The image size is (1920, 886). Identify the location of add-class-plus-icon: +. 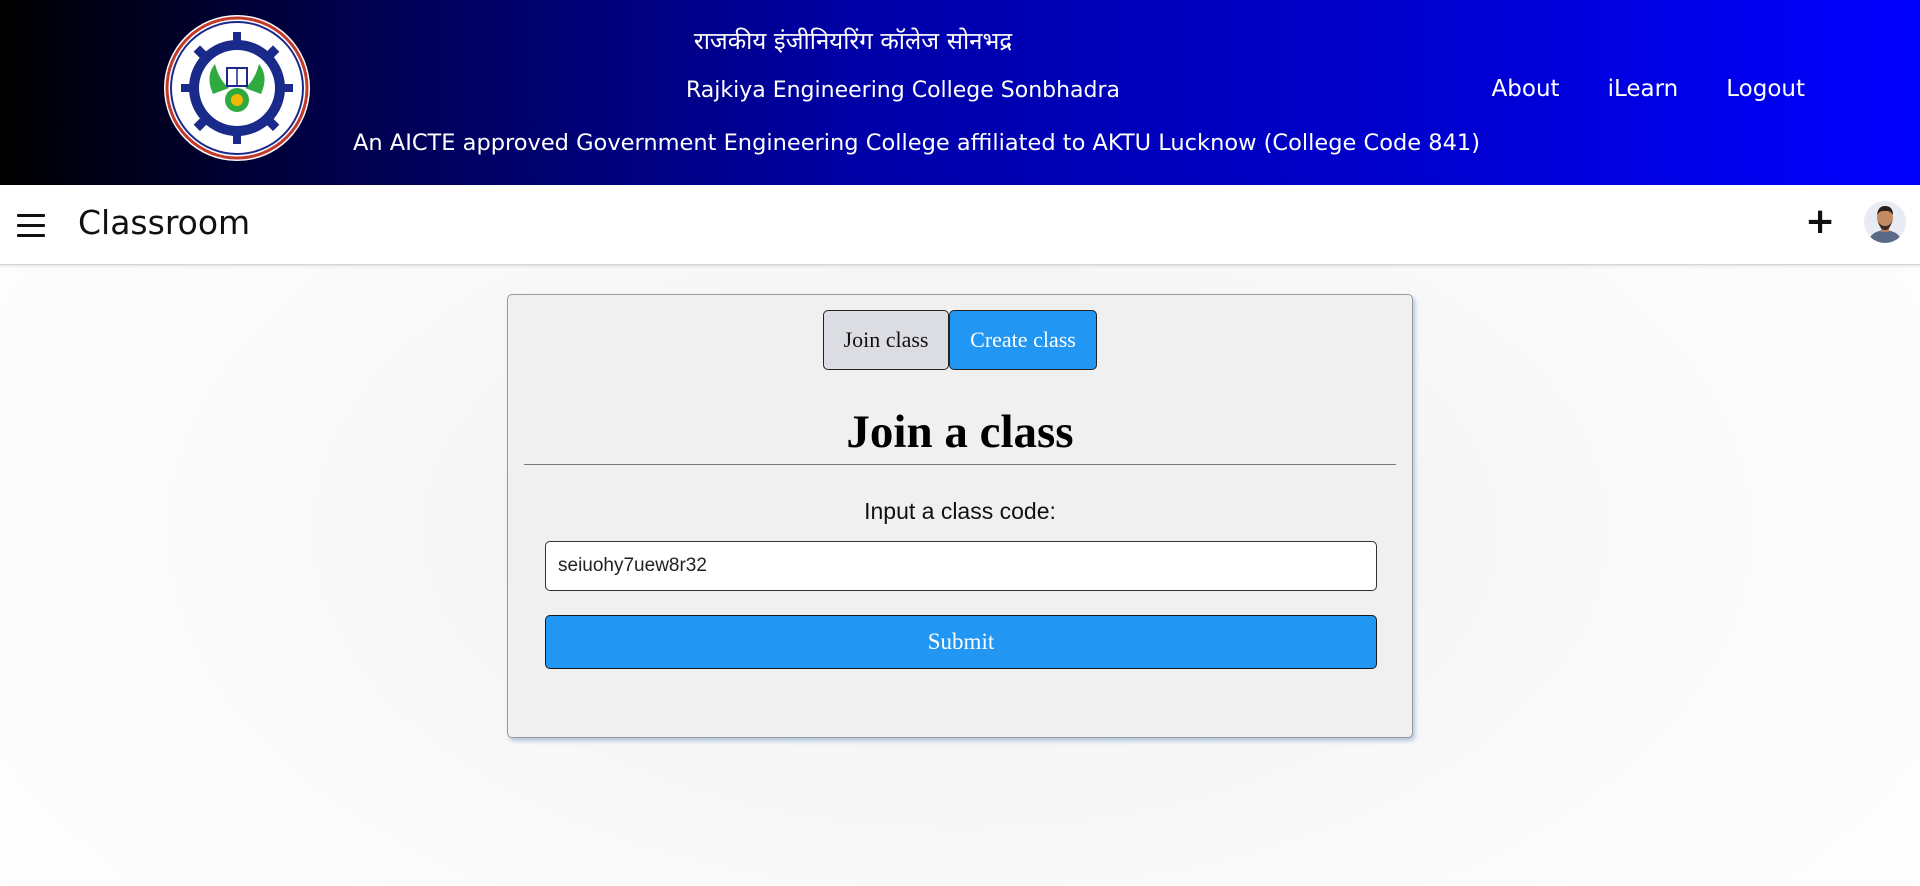
(1820, 222).